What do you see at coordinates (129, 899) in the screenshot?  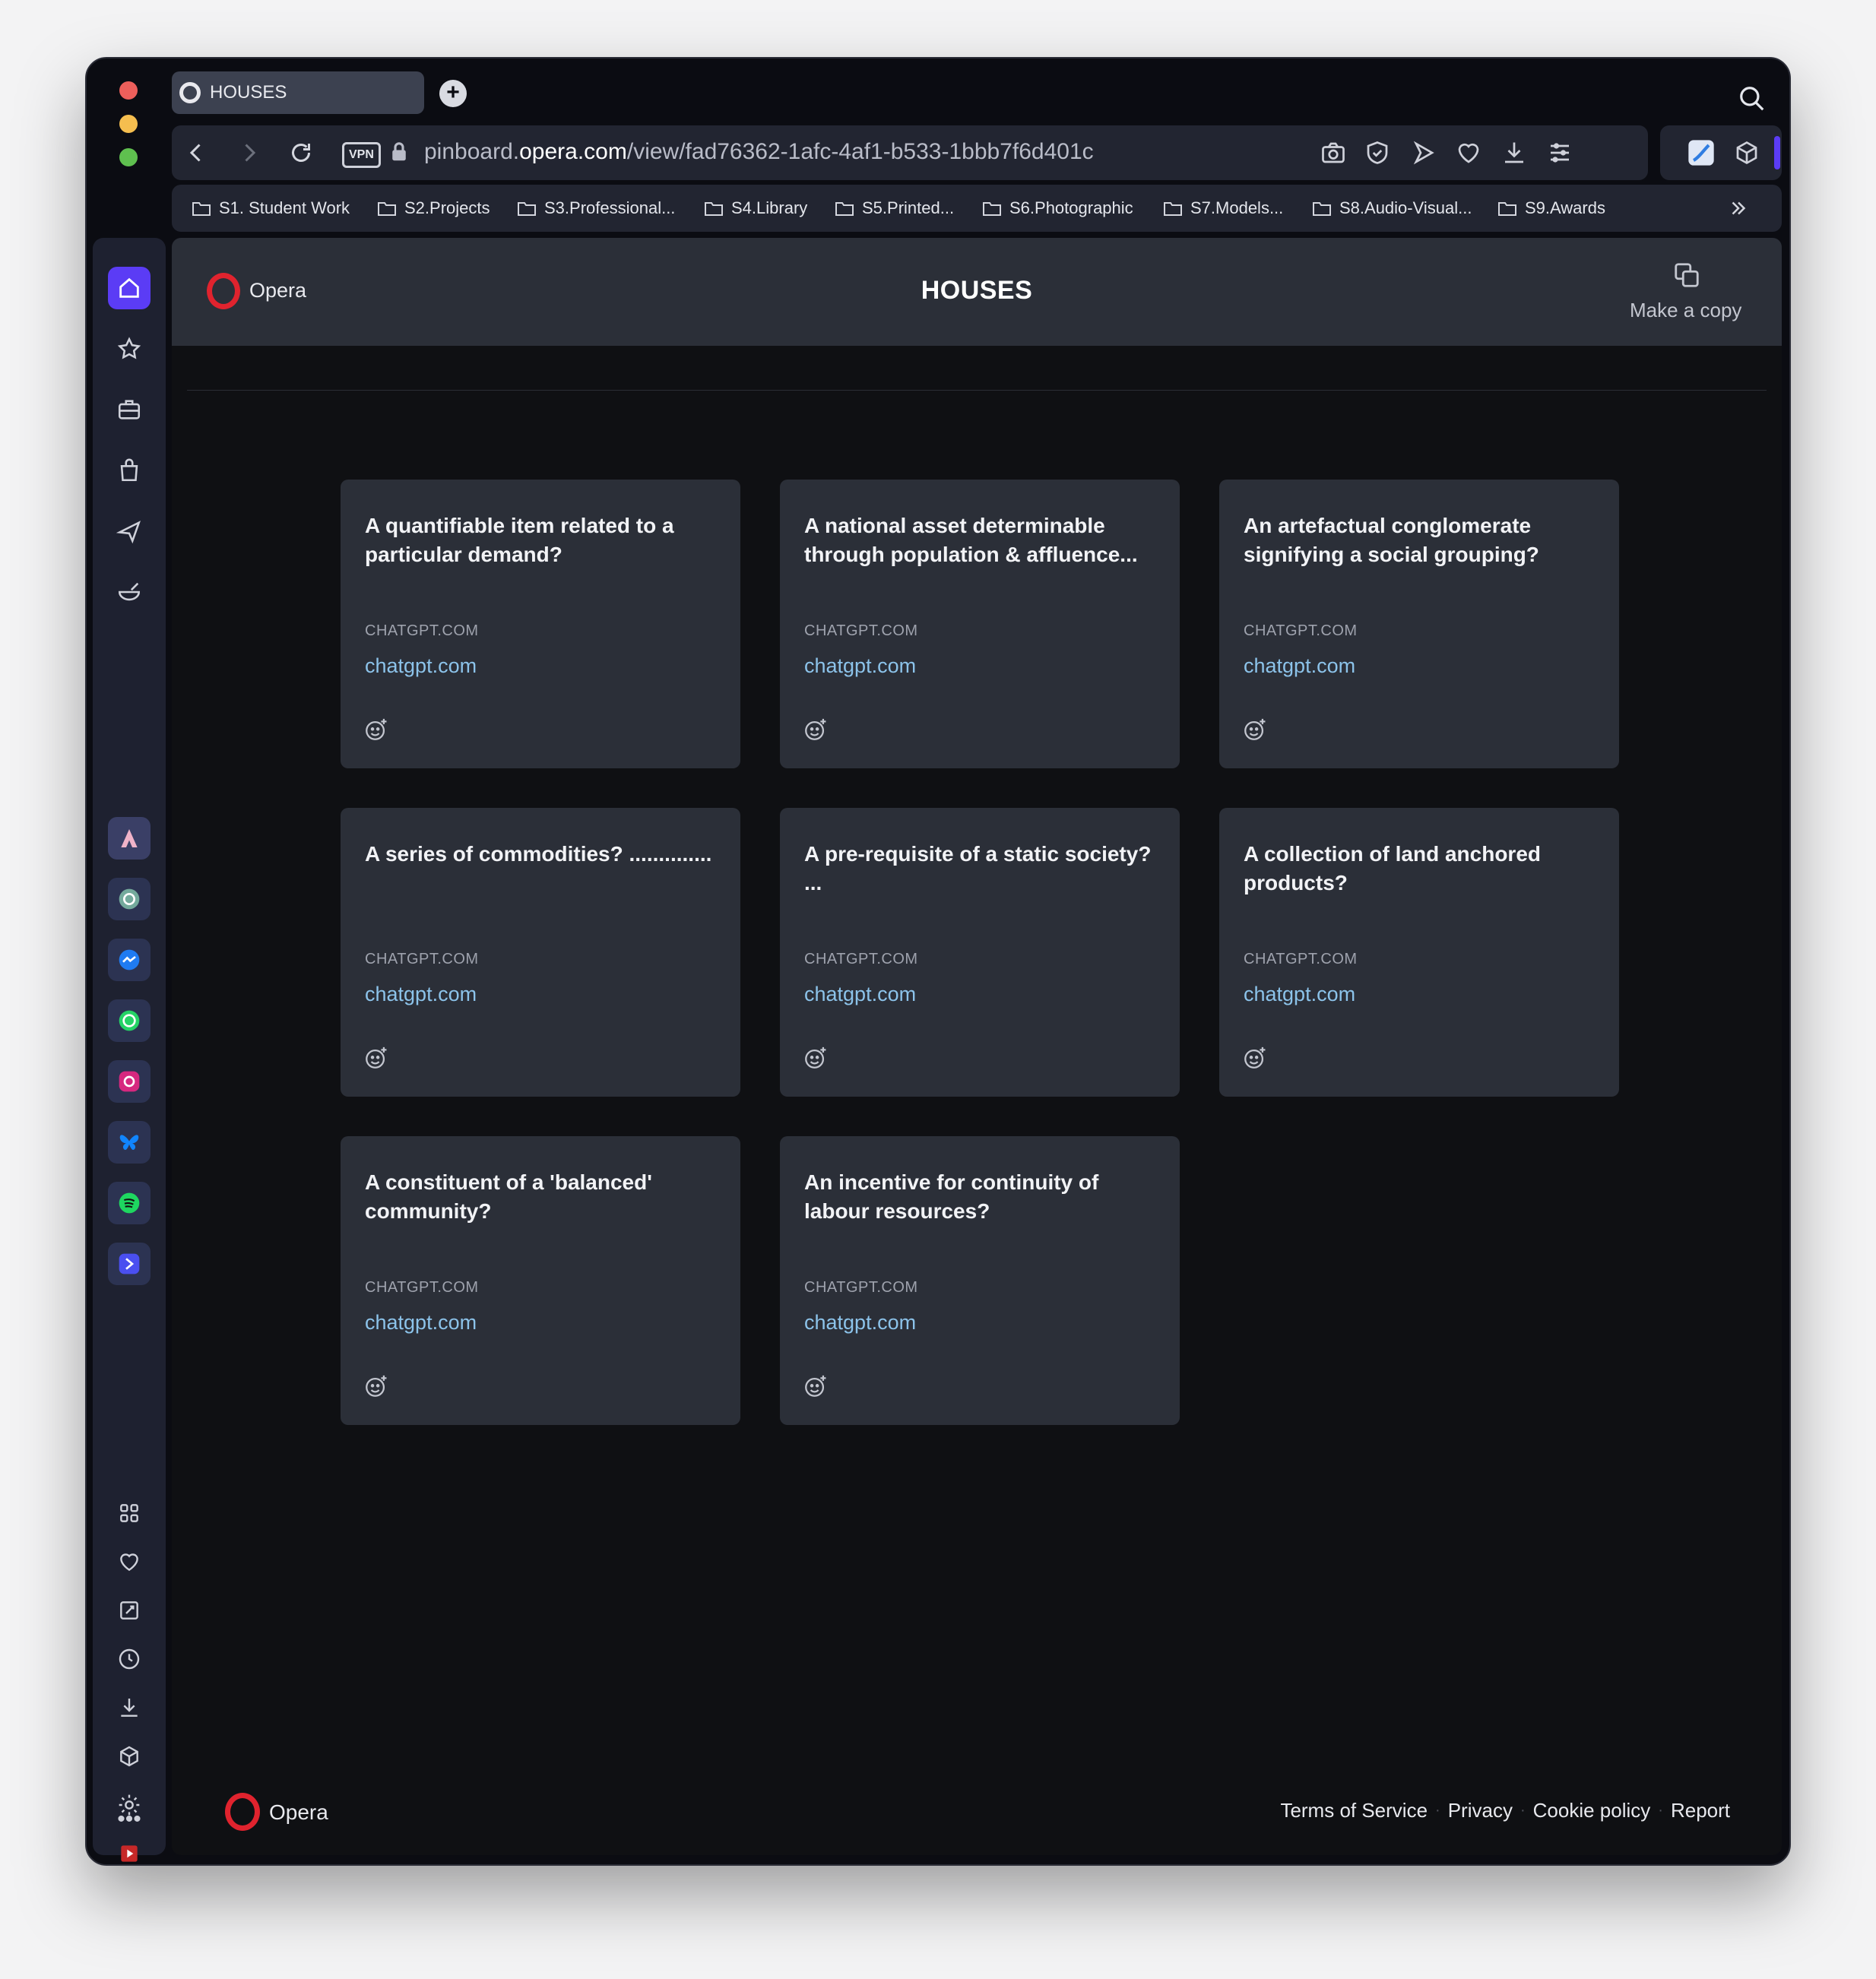 I see `sidebar-chatgpt-app` at bounding box center [129, 899].